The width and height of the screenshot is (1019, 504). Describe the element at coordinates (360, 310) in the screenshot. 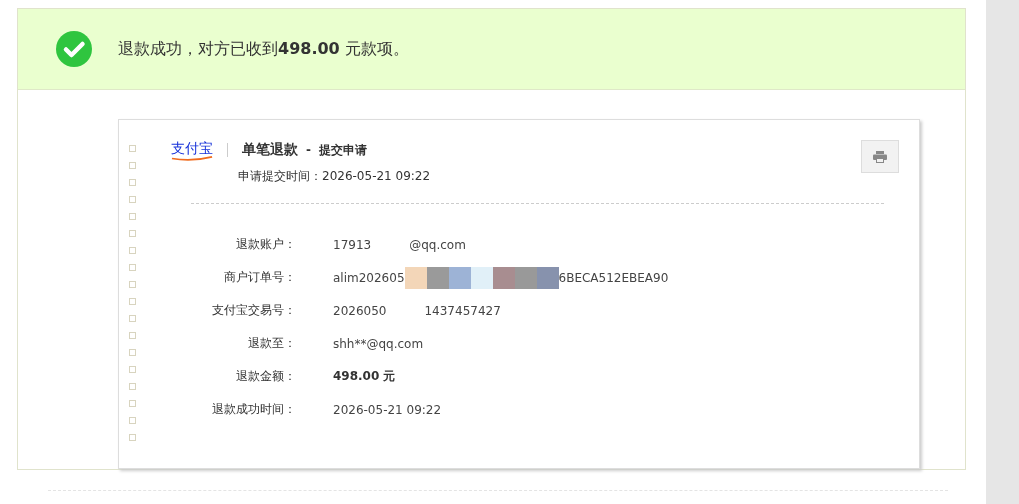

I see `field-value: 2026050` at that location.